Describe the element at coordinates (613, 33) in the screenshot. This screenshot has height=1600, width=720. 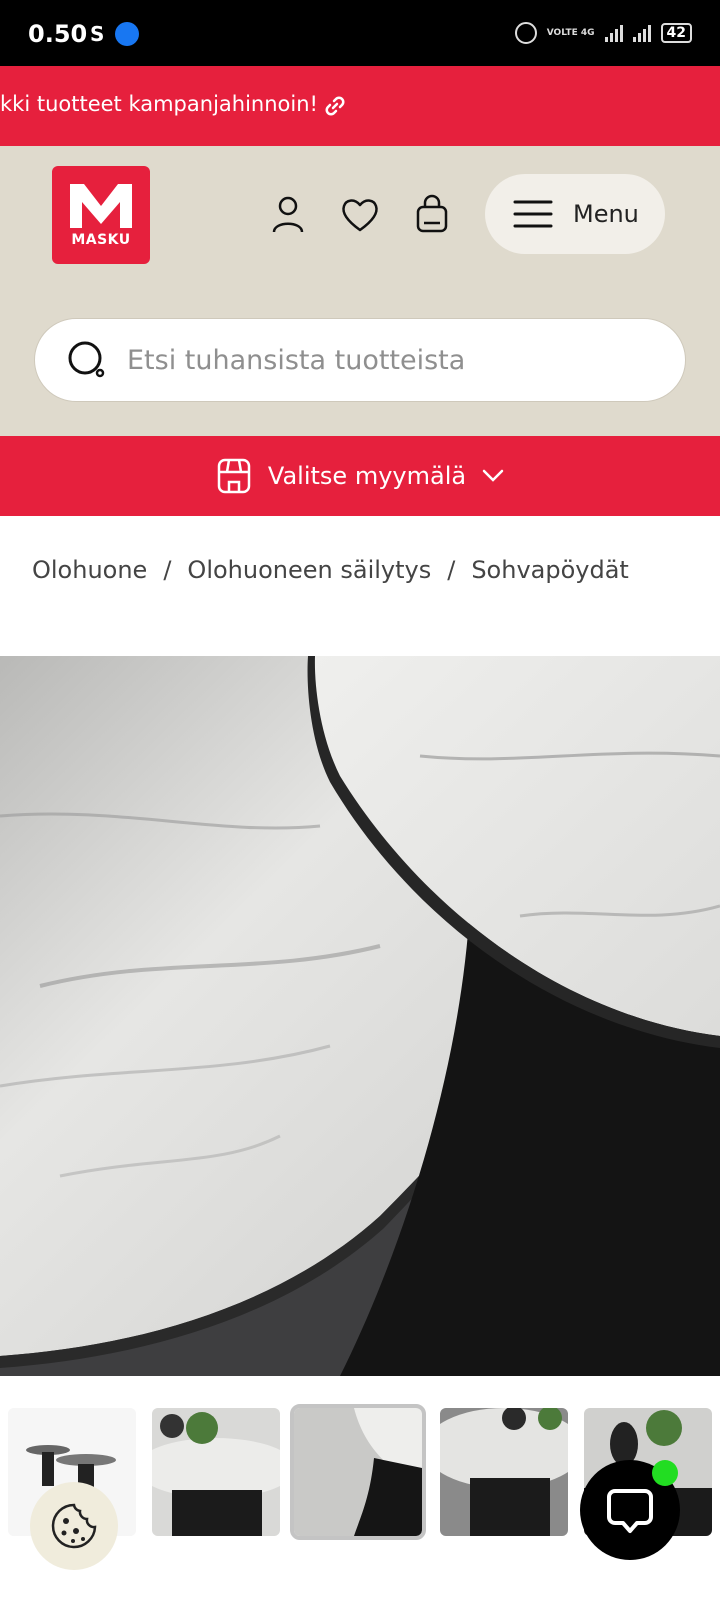
I see `signal-icon` at that location.